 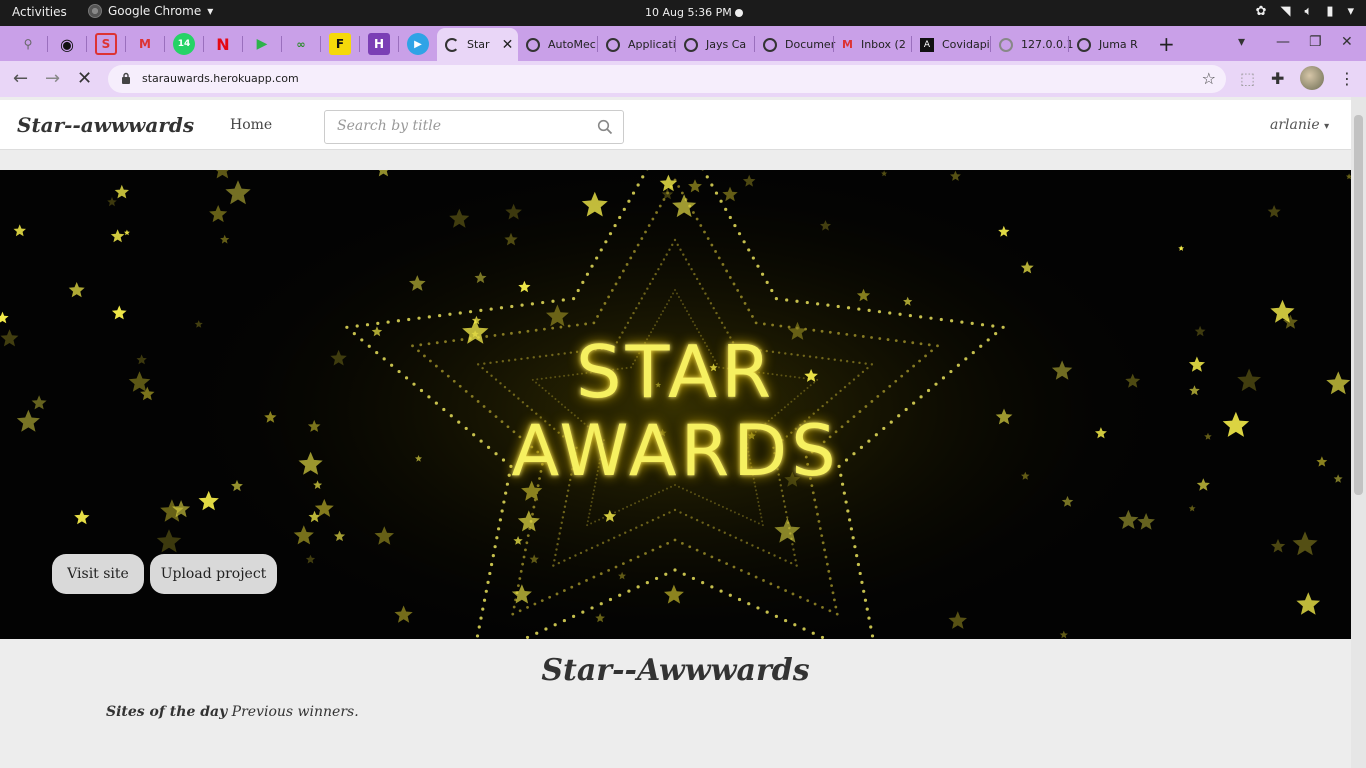 What do you see at coordinates (1261, 11) in the screenshot?
I see `apps-icon: ✿` at bounding box center [1261, 11].